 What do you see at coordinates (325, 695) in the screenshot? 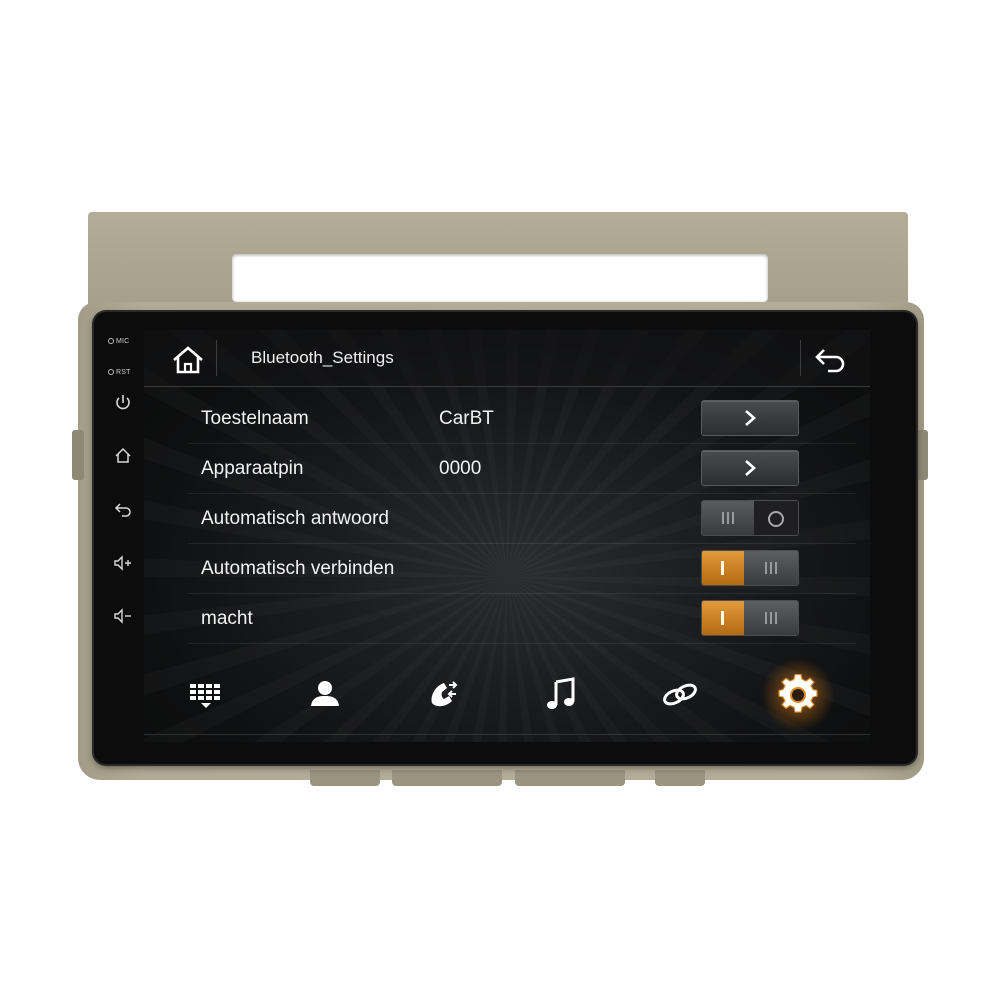
I see `contacts-icon` at bounding box center [325, 695].